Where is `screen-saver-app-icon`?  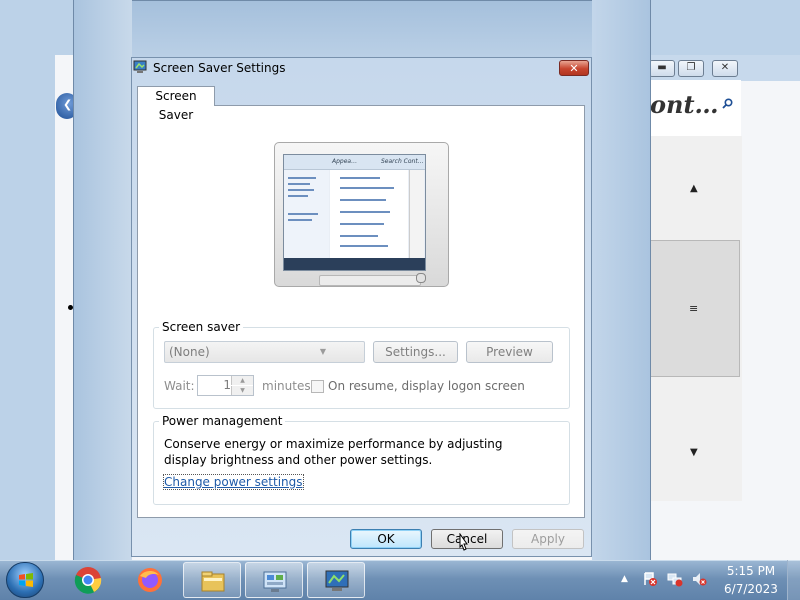
screen-saver-app-icon is located at coordinates (140, 66).